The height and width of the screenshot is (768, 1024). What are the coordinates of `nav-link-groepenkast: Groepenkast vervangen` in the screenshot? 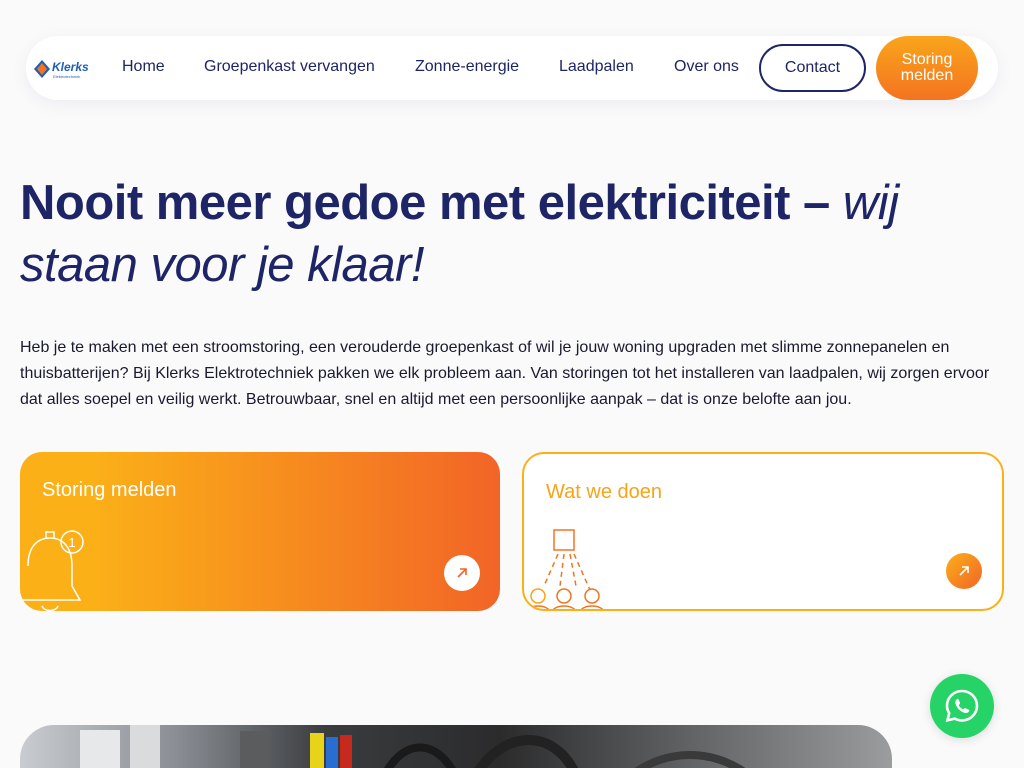 It's located at (289, 67).